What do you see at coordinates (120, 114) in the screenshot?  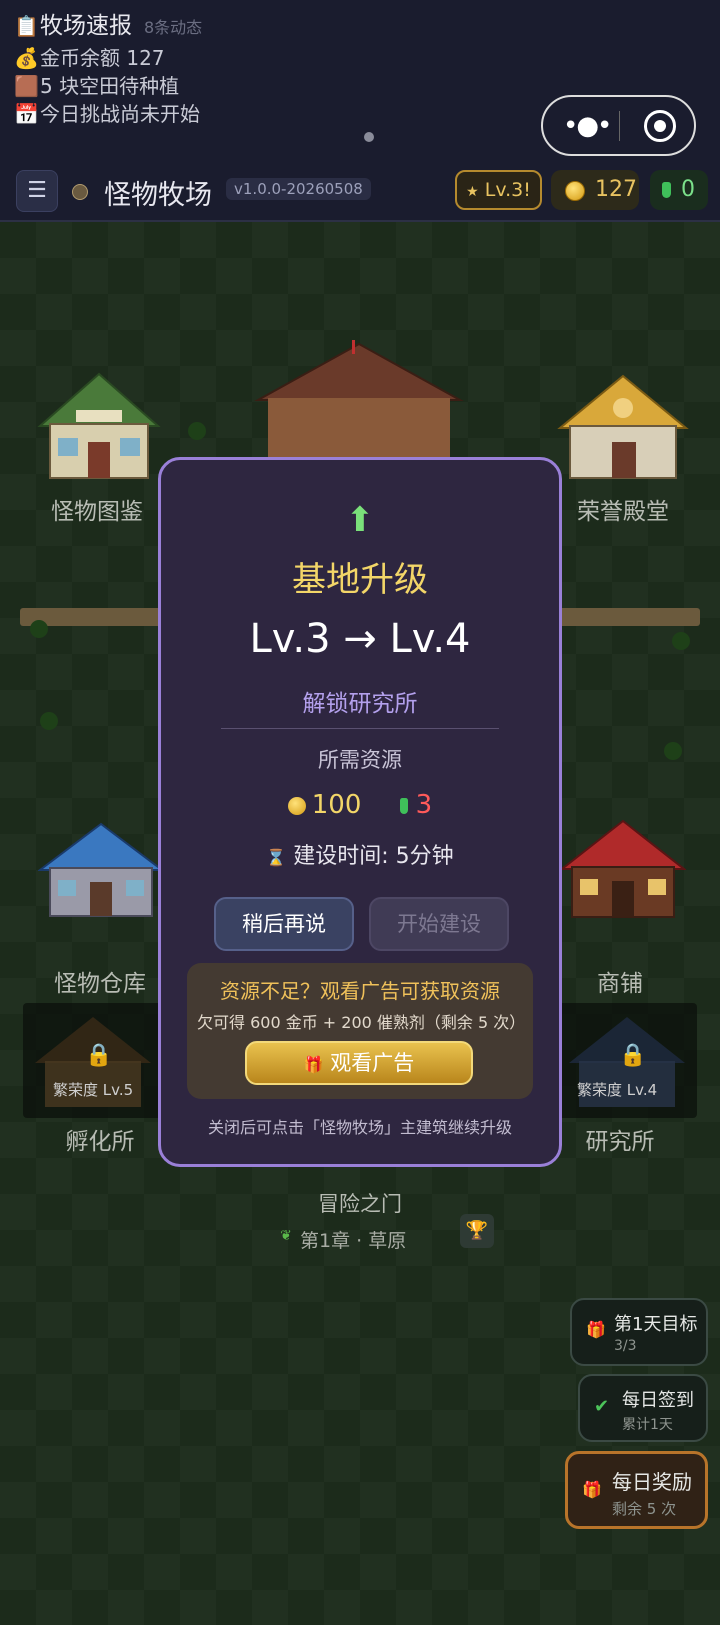 I see `news-item-text: 今日挑战尚未开始` at bounding box center [120, 114].